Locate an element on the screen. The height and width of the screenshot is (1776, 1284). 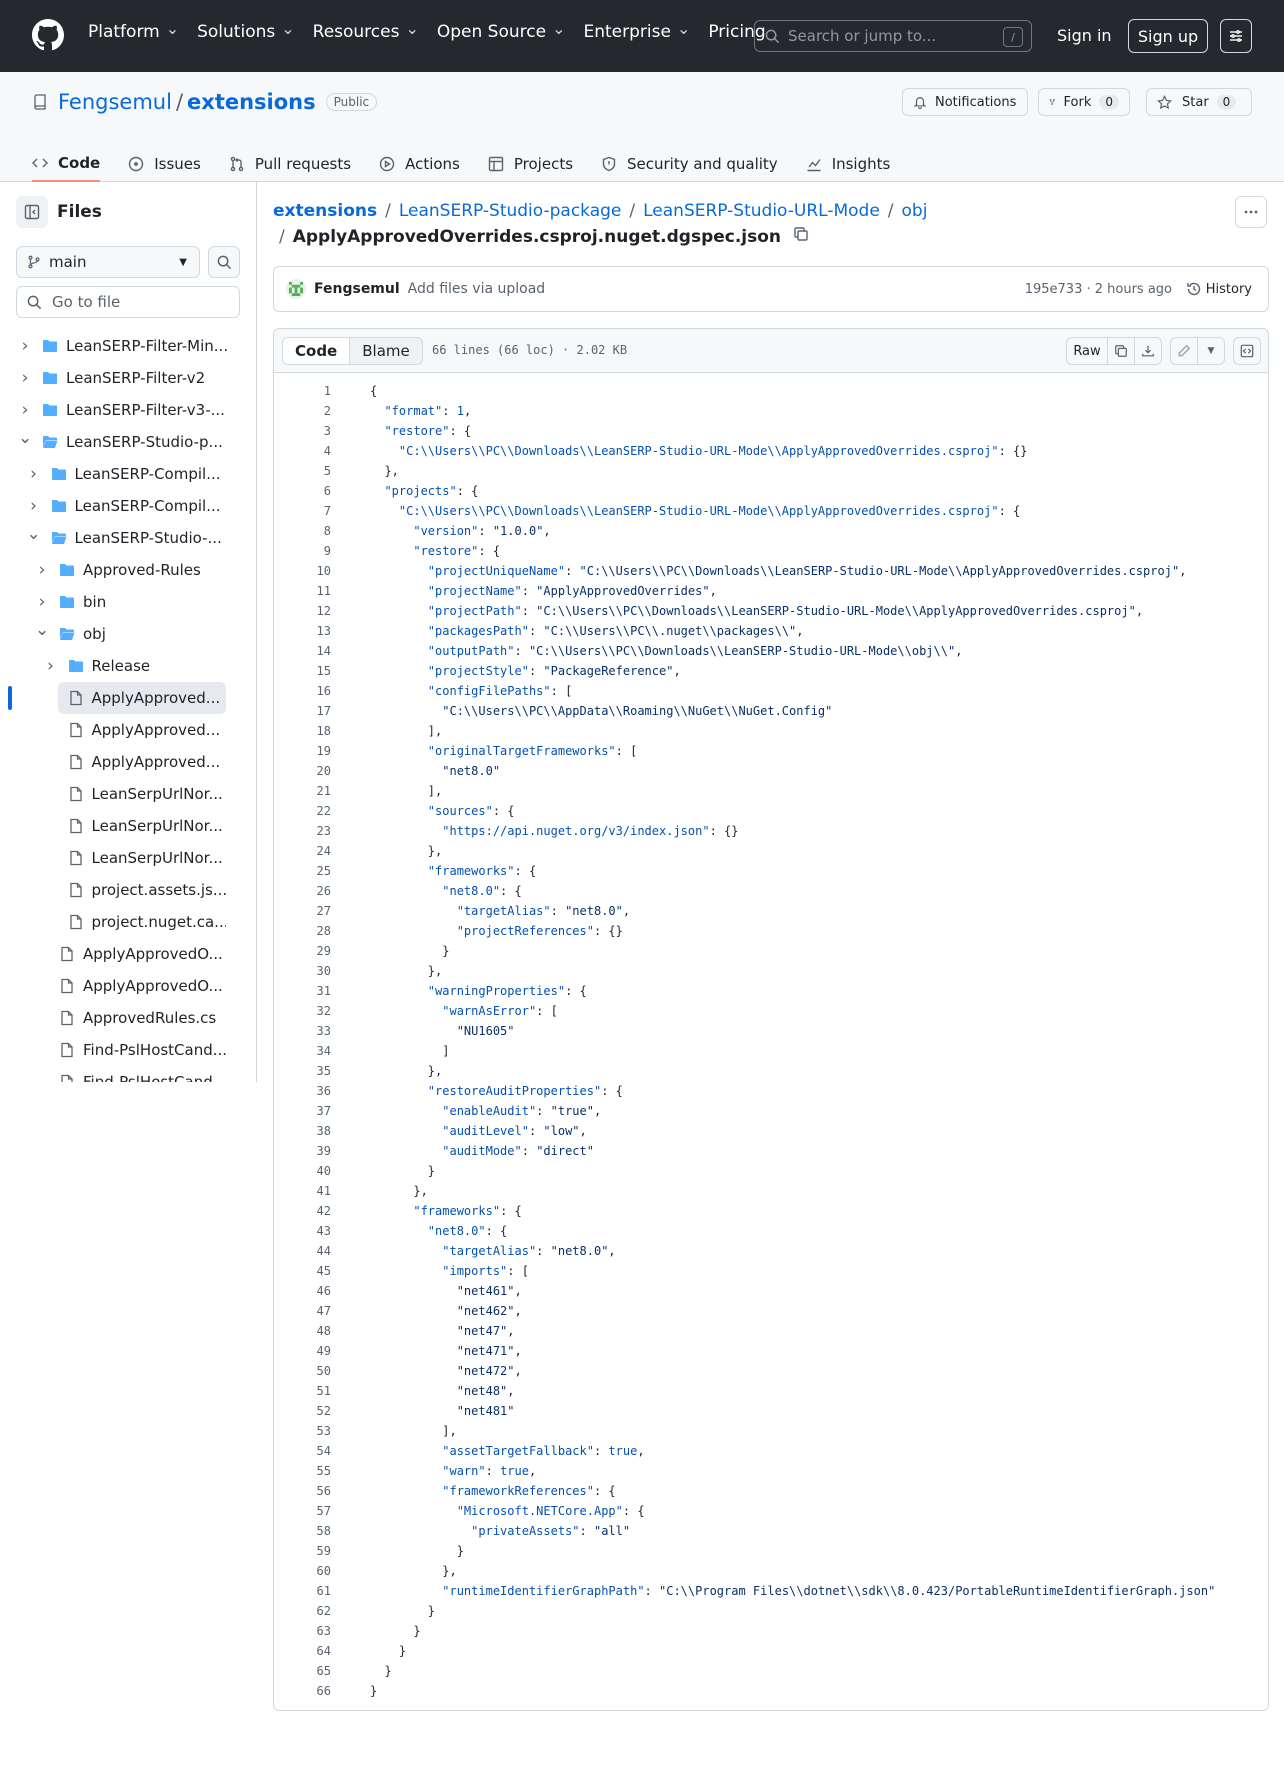
sign-in-link: Sign in is located at coordinates (1084, 35).